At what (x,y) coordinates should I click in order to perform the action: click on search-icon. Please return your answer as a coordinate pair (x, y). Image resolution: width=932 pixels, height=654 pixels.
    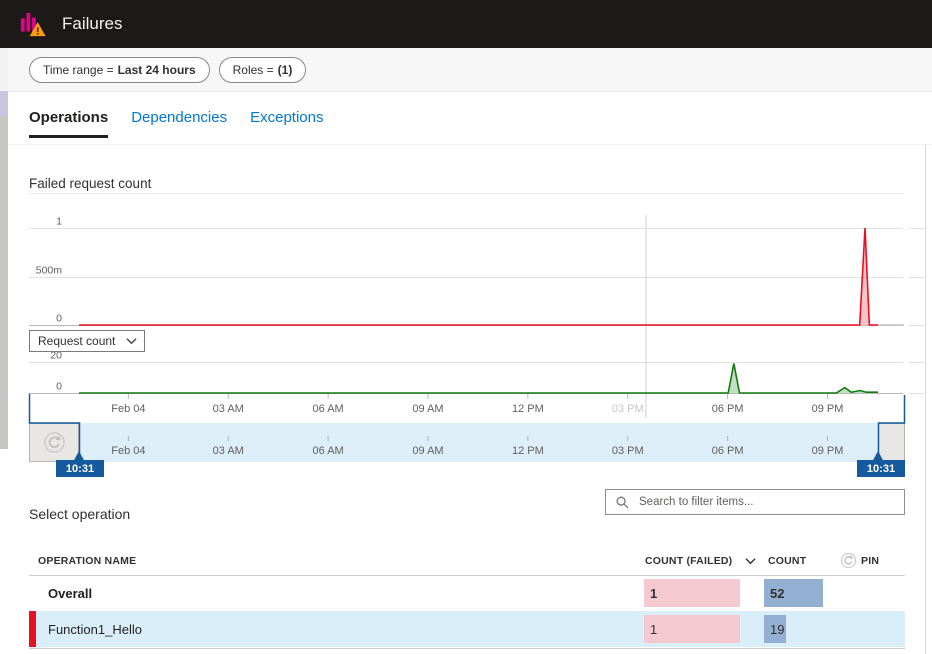
    Looking at the image, I should click on (622, 502).